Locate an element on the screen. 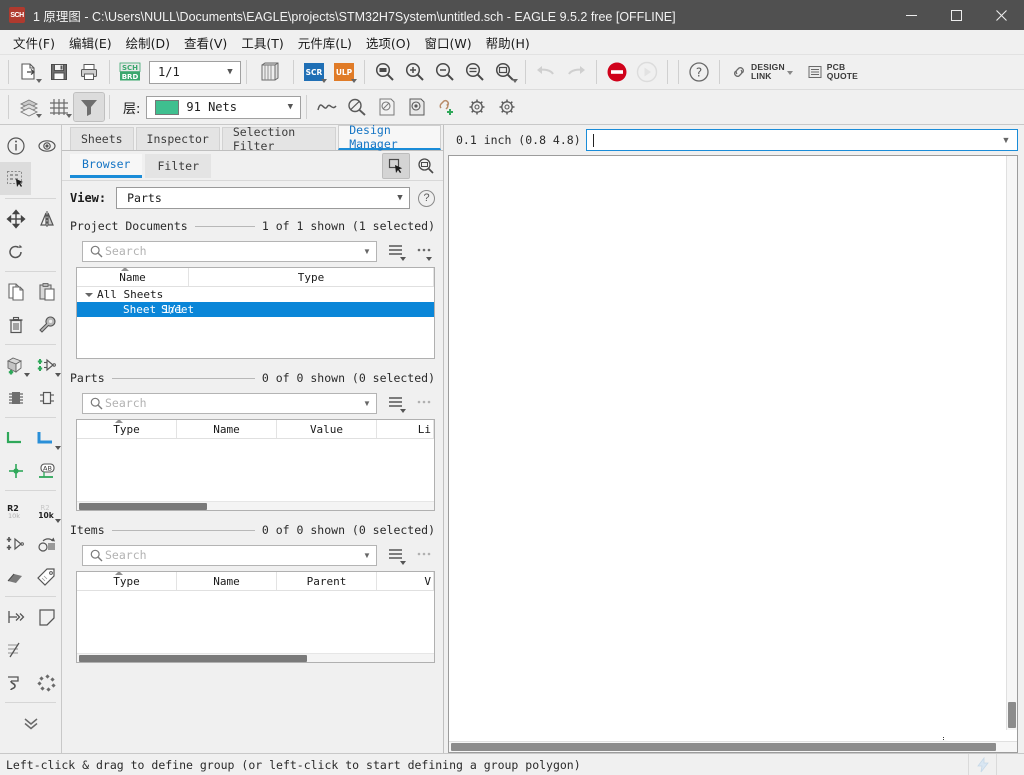 The width and height of the screenshot is (1024, 775). tool-gateswap-icon is located at coordinates (46, 397).